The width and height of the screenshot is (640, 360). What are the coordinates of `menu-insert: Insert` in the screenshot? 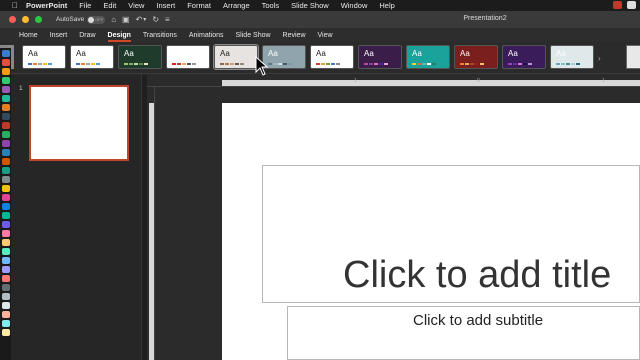 It's located at (165, 5).